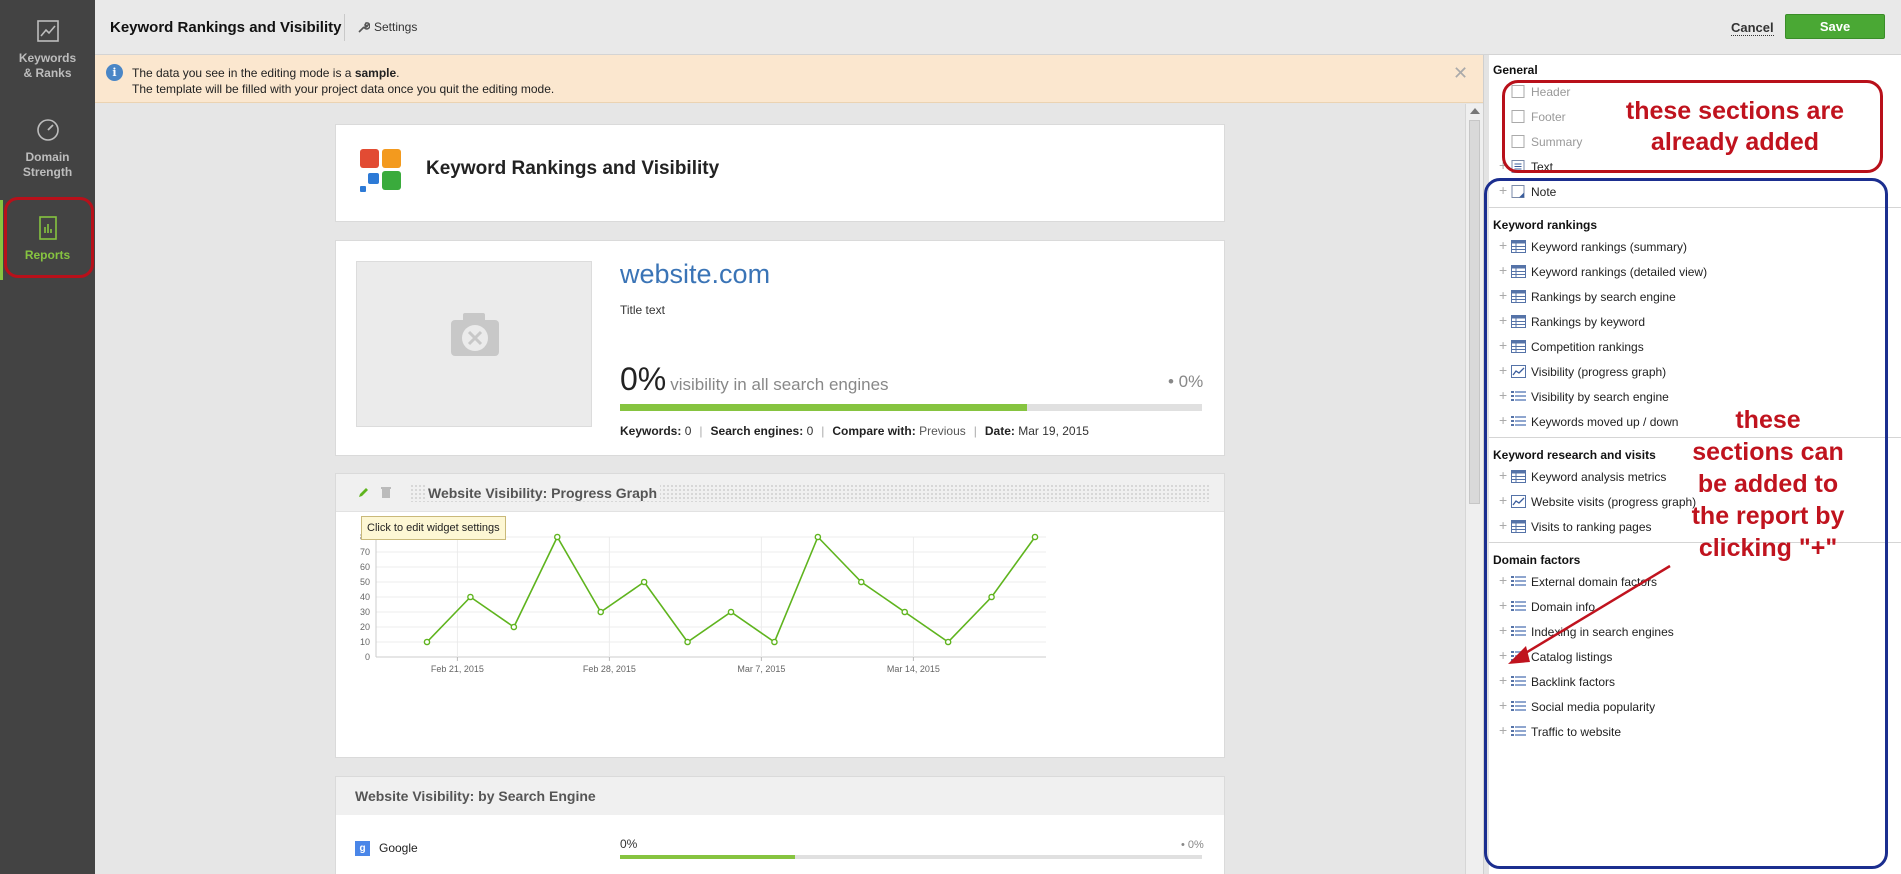  I want to click on engine-progress-fill, so click(707, 857).